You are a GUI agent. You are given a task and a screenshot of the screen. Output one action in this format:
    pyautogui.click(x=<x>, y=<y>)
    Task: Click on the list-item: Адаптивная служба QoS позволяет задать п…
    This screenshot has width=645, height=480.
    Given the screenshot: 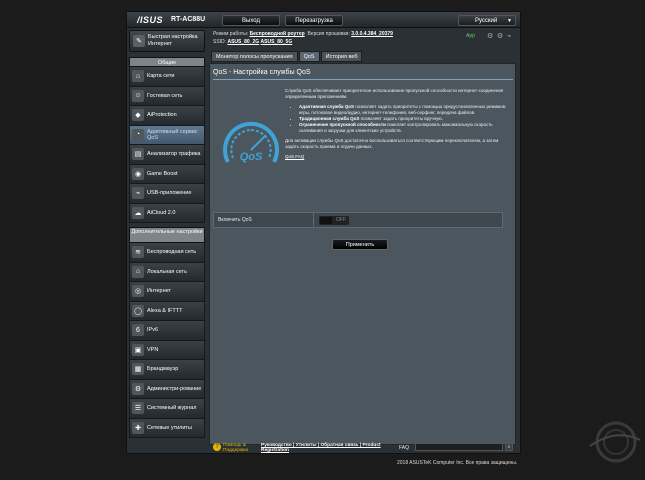 What is the action you would take?
    pyautogui.click(x=403, y=110)
    